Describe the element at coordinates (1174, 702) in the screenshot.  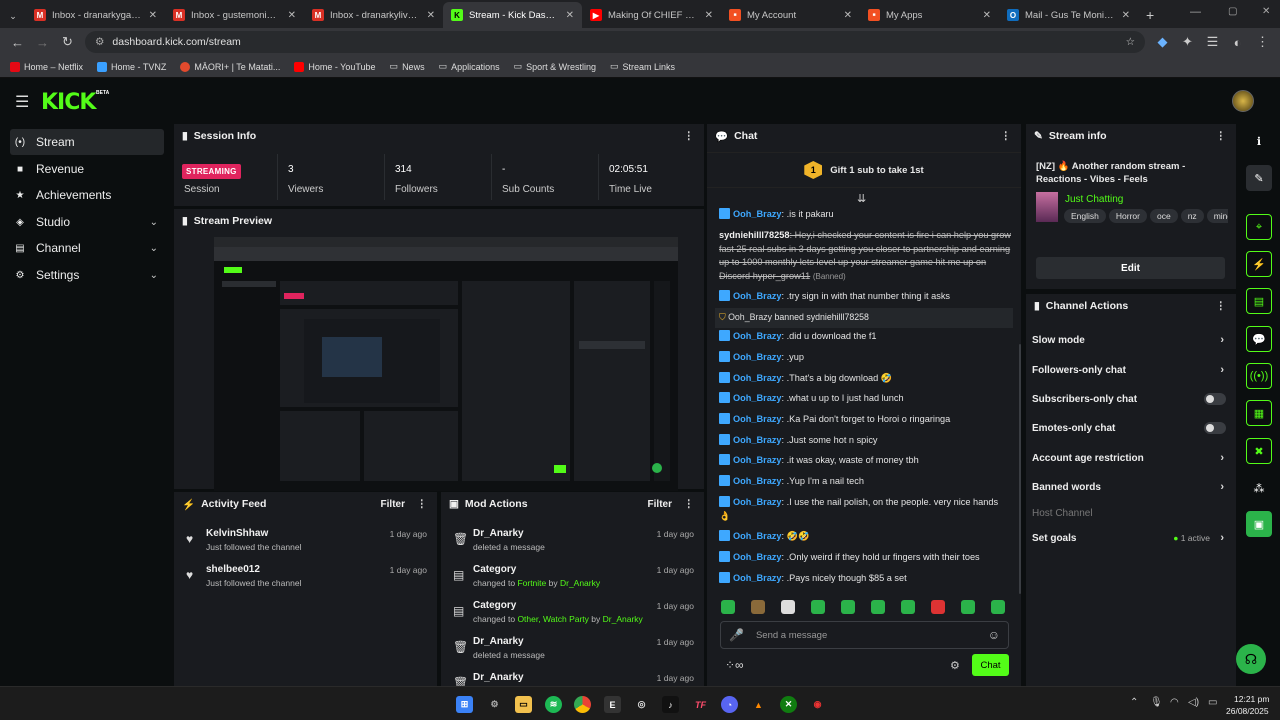
I see `wifi-icon: ◠` at that location.